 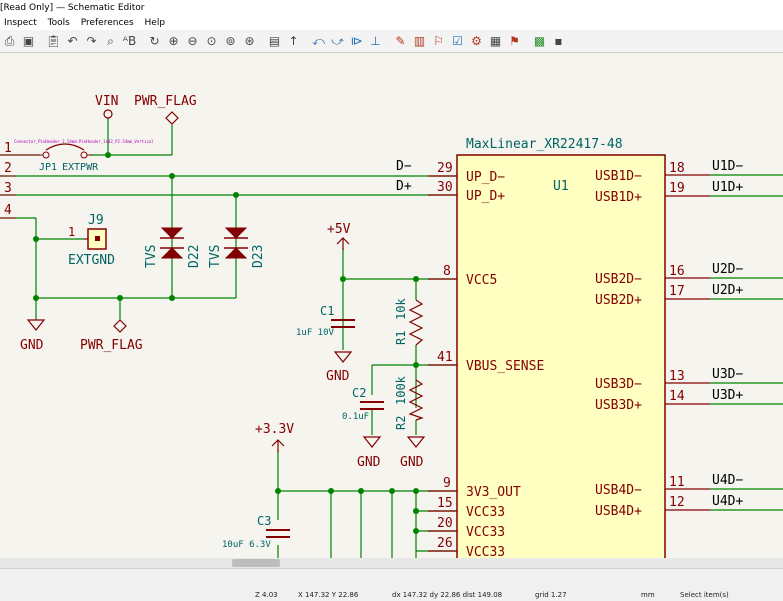 What do you see at coordinates (677, 188) in the screenshot?
I see `pin-number: 19` at bounding box center [677, 188].